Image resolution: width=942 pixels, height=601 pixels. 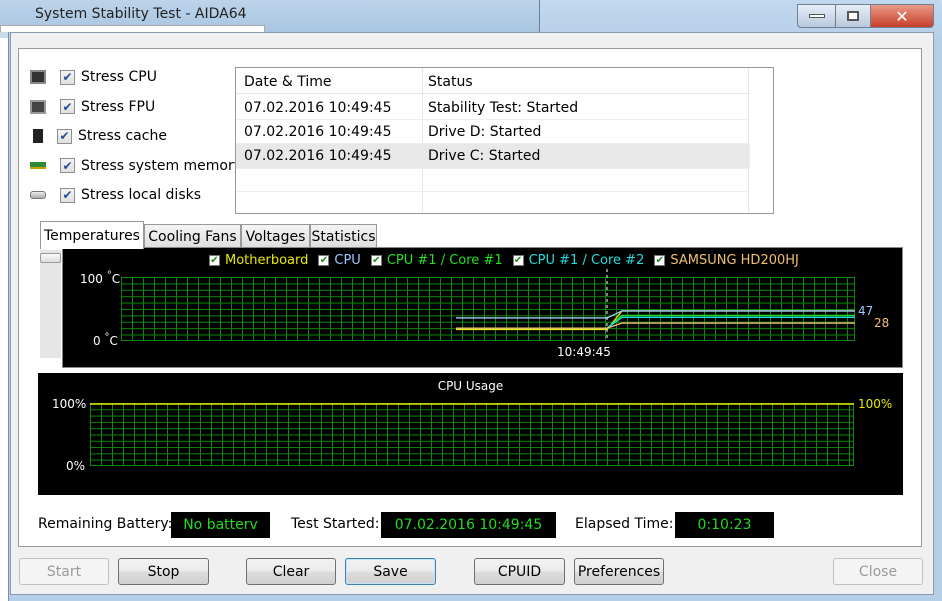 What do you see at coordinates (390, 571) in the screenshot?
I see `save-button: Save` at bounding box center [390, 571].